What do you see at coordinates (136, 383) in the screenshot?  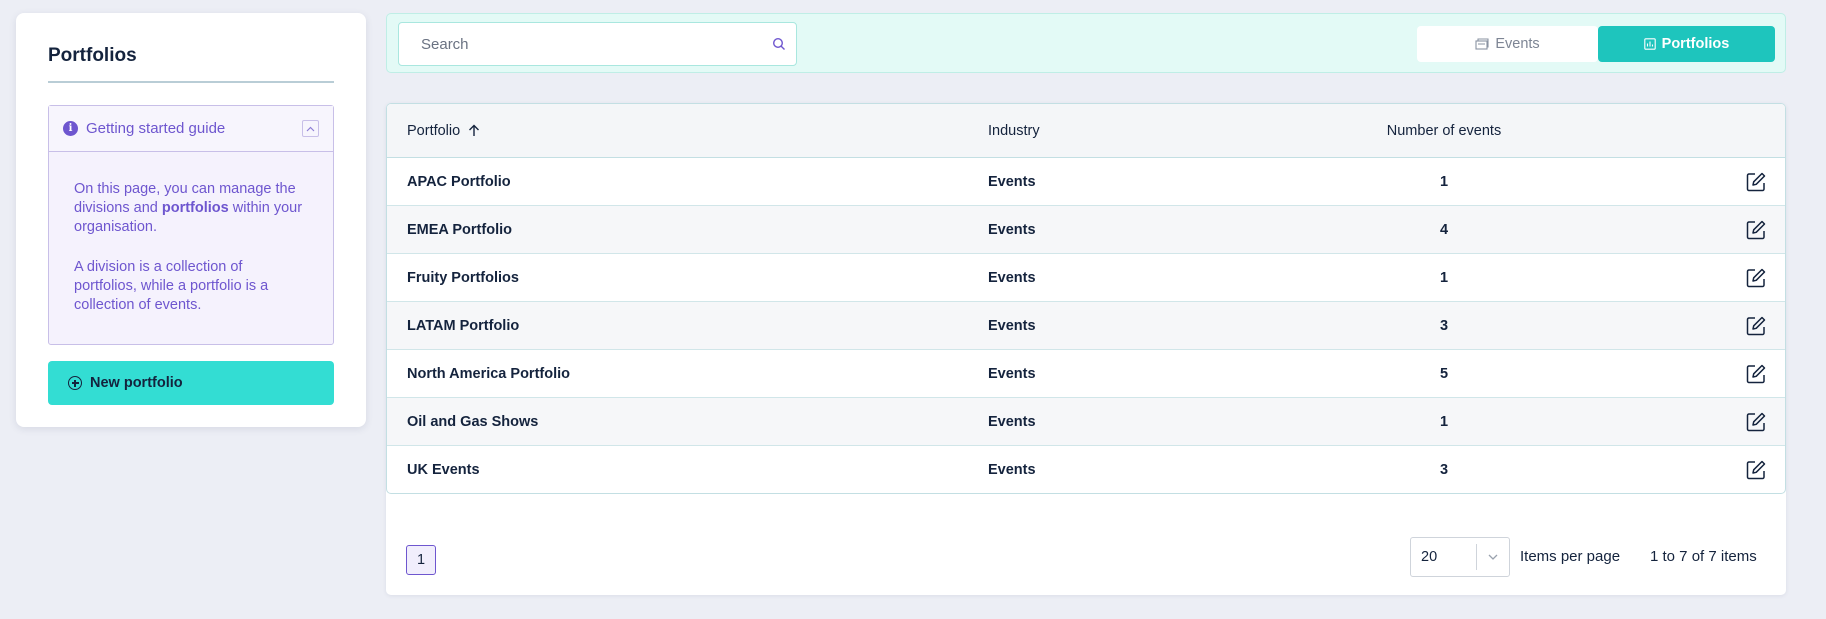 I see `new-portfolio-label: New portfolio` at bounding box center [136, 383].